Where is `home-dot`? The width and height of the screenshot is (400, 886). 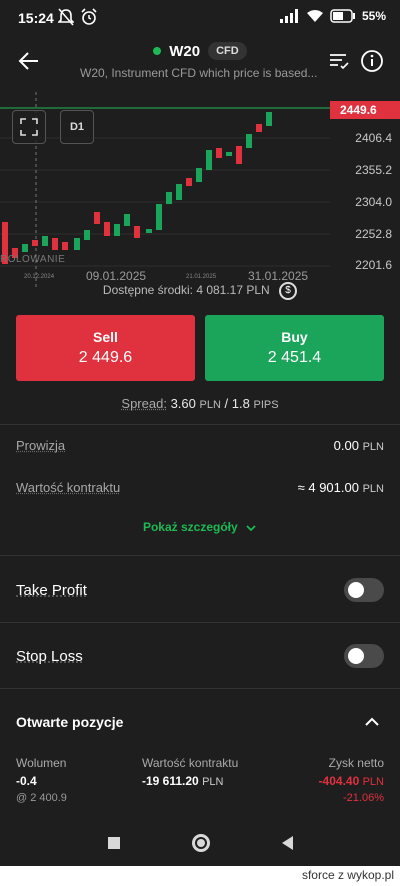
home-dot is located at coordinates (200, 843).